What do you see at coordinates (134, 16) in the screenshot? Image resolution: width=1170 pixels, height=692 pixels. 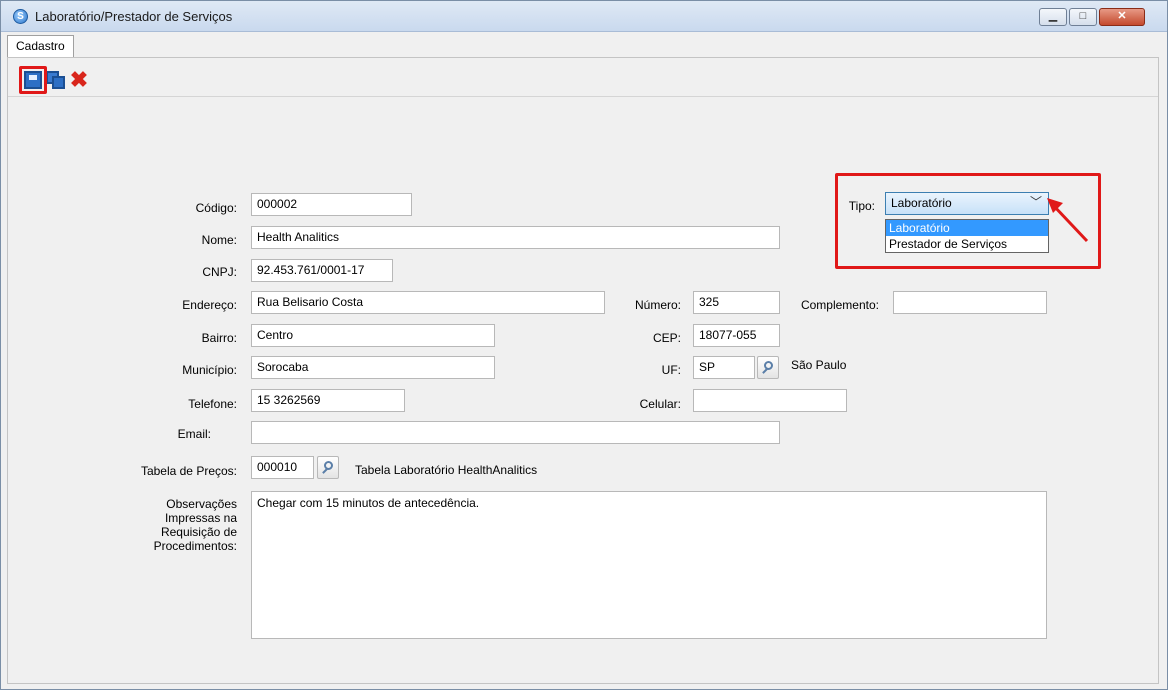 I see `window-title: Laboratório/Prestador de Serviços` at bounding box center [134, 16].